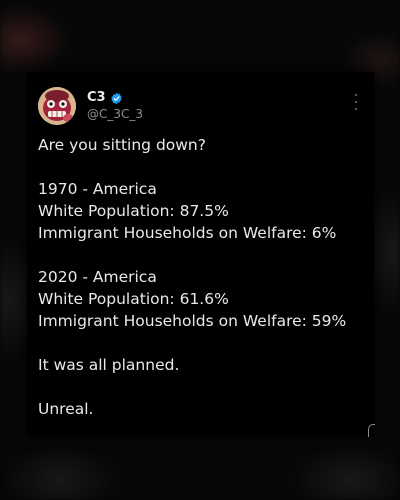  What do you see at coordinates (371, 430) in the screenshot?
I see `corner-bracket-decoration` at bounding box center [371, 430].